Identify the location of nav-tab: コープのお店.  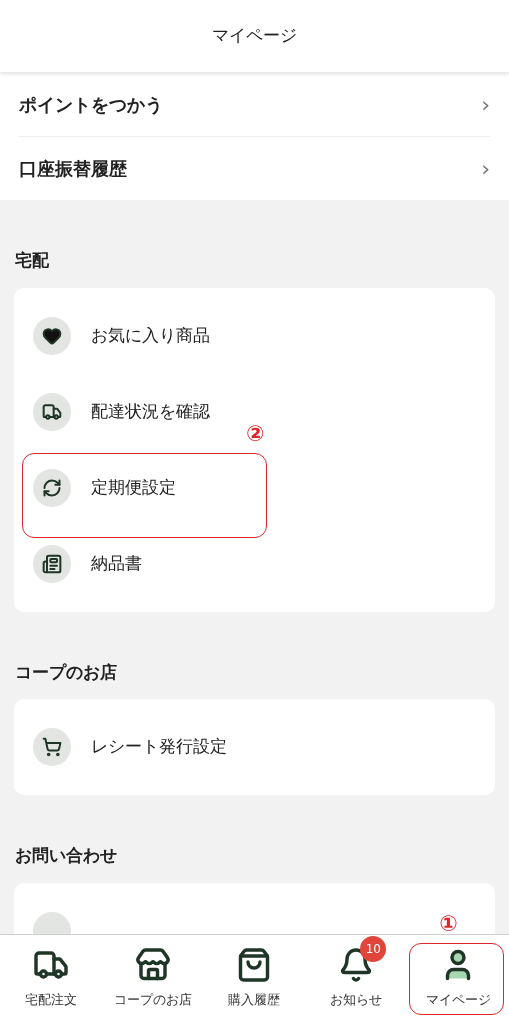
(152, 979).